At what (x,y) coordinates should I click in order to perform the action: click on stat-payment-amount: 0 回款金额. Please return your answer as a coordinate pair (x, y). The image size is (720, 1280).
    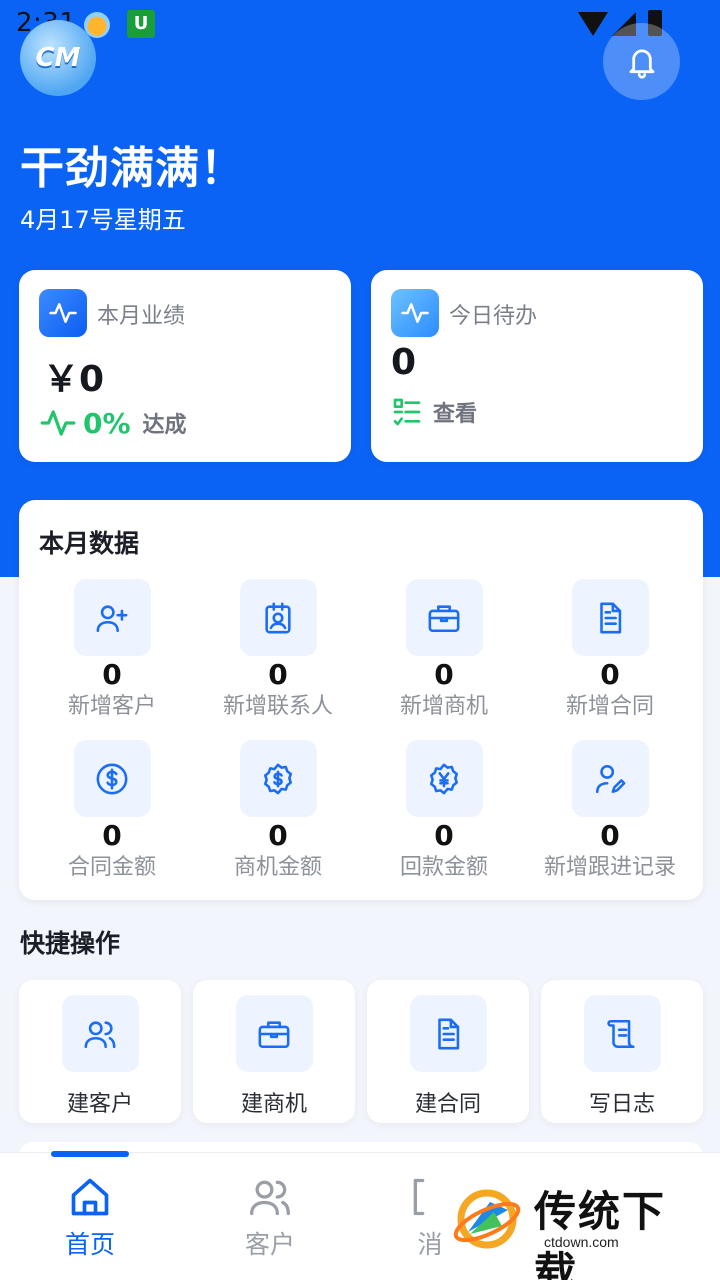
    Looking at the image, I should click on (444, 815).